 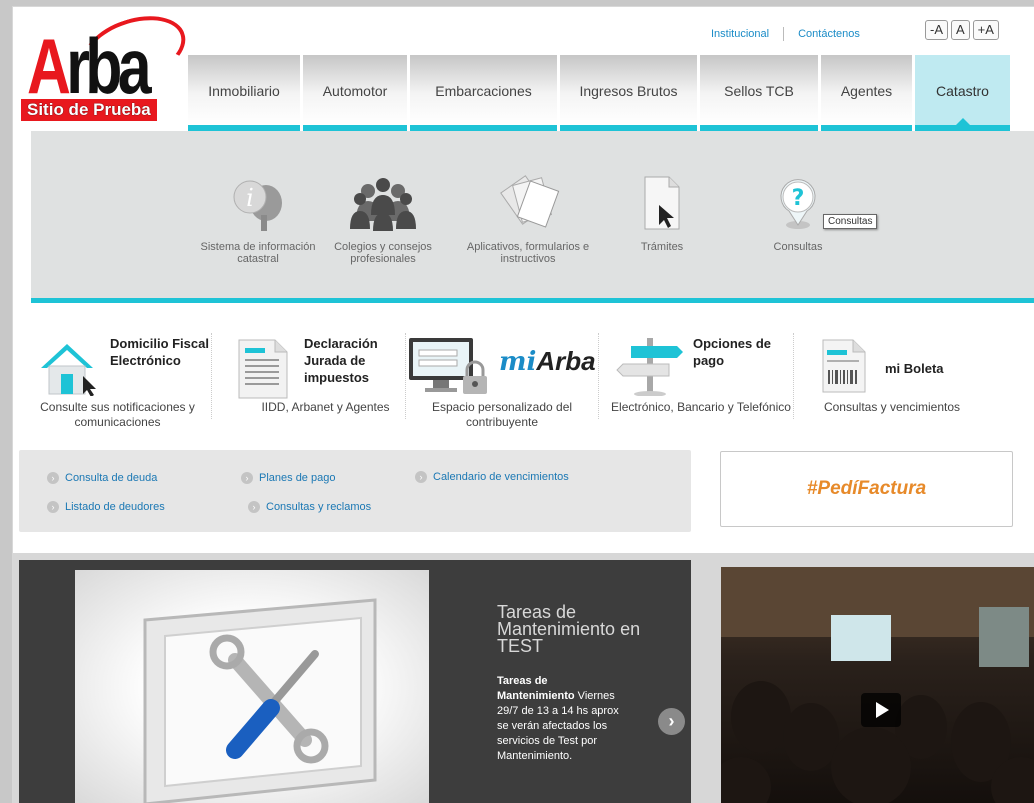 What do you see at coordinates (649, 367) in the screenshot?
I see `signpost-icon` at bounding box center [649, 367].